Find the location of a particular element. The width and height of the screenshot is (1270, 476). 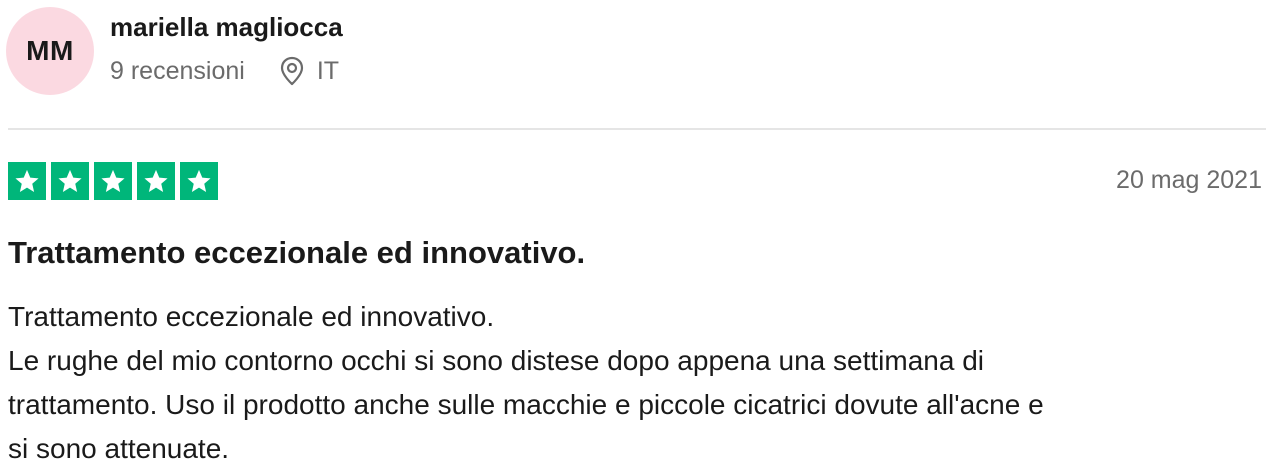

avatar-initials: MM is located at coordinates (50, 50).